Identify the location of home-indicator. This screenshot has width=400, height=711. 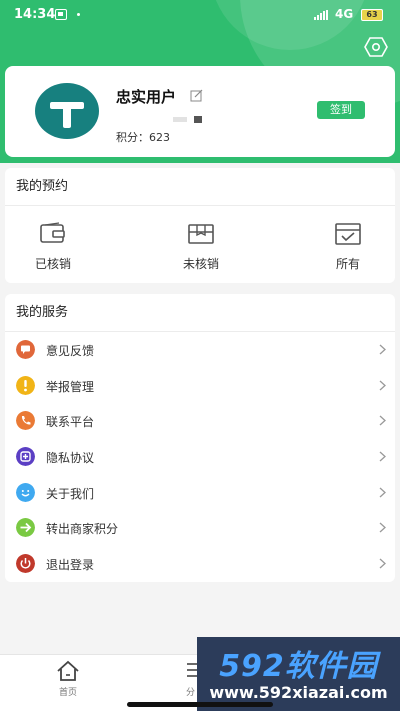
(200, 704).